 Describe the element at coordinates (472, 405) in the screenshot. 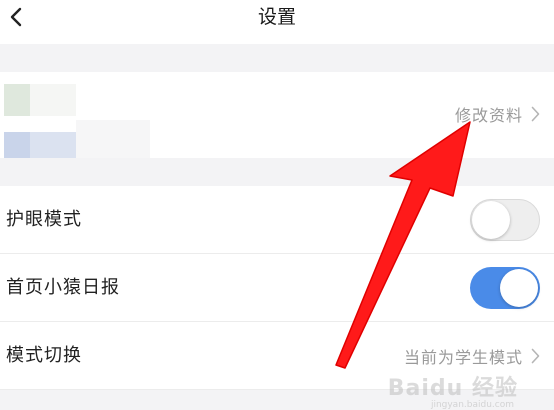

I see `watermark-sub: jingyan.baidu.com` at that location.